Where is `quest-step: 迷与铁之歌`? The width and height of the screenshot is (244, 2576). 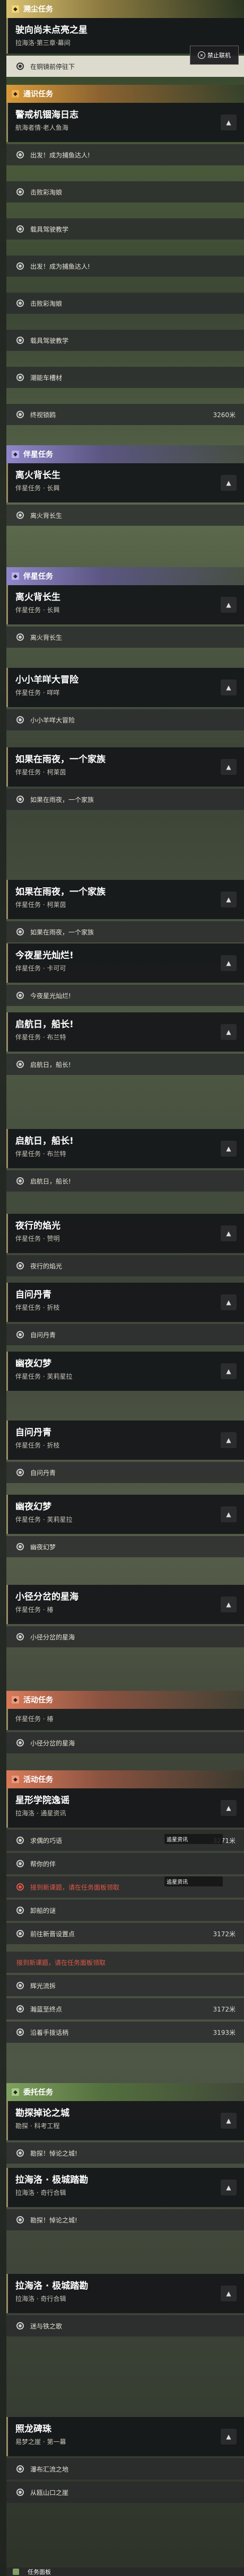
quest-step: 迷与铁之歌 is located at coordinates (125, 2325).